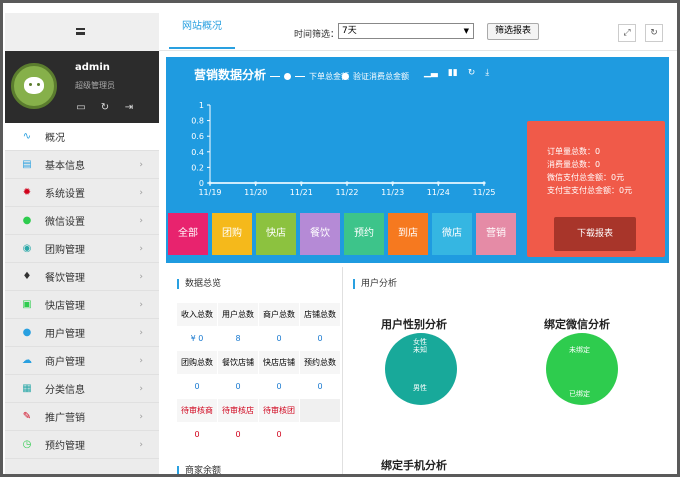 The image size is (680, 477). I want to click on x-tick-label: 11/25, so click(483, 192).